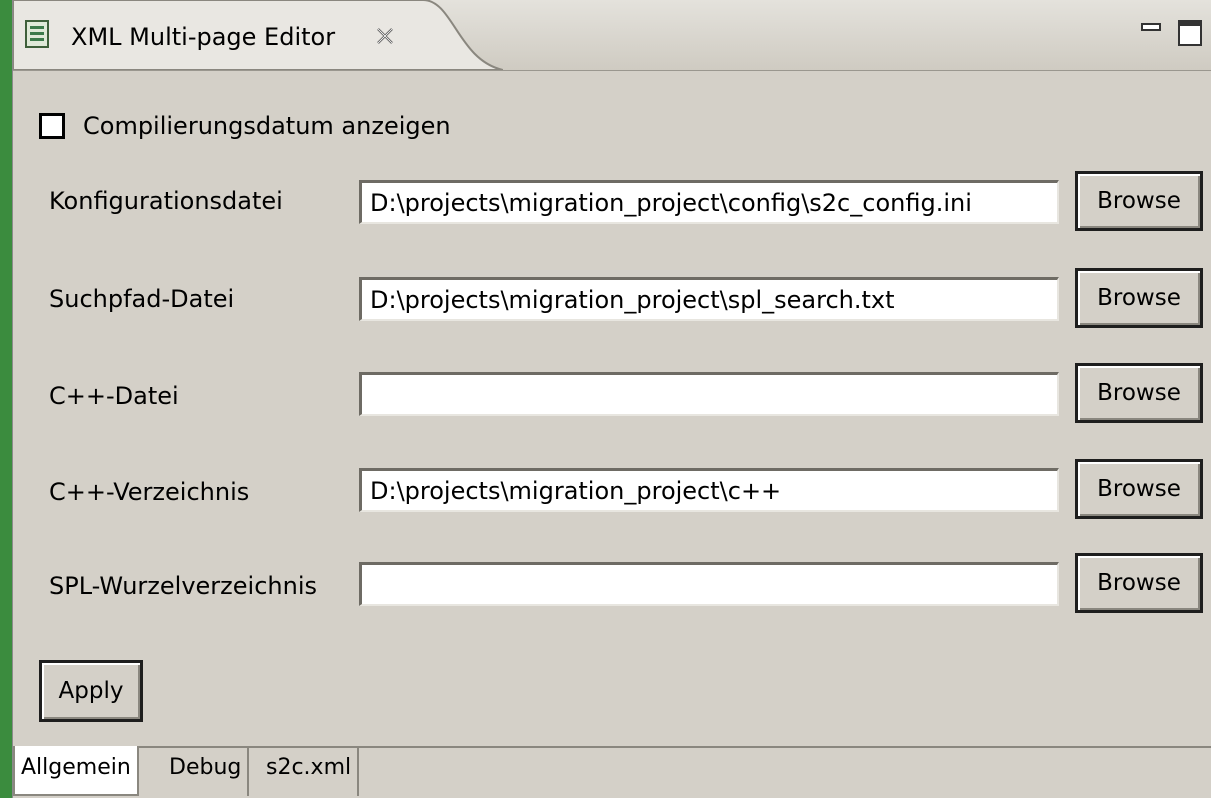 This screenshot has height=798, width=1211. Describe the element at coordinates (142, 299) in the screenshot. I see `search-path-file-label: Suchpfad-Datei` at that location.